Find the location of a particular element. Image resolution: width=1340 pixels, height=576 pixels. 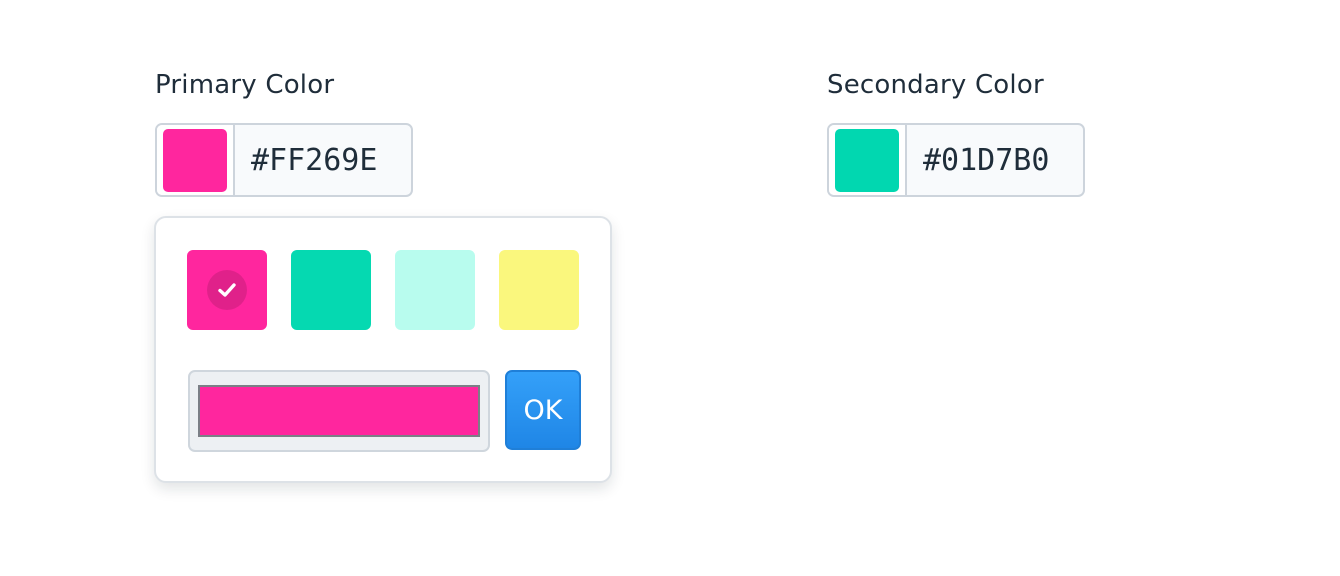

preset-swatch-mint is located at coordinates (435, 290).